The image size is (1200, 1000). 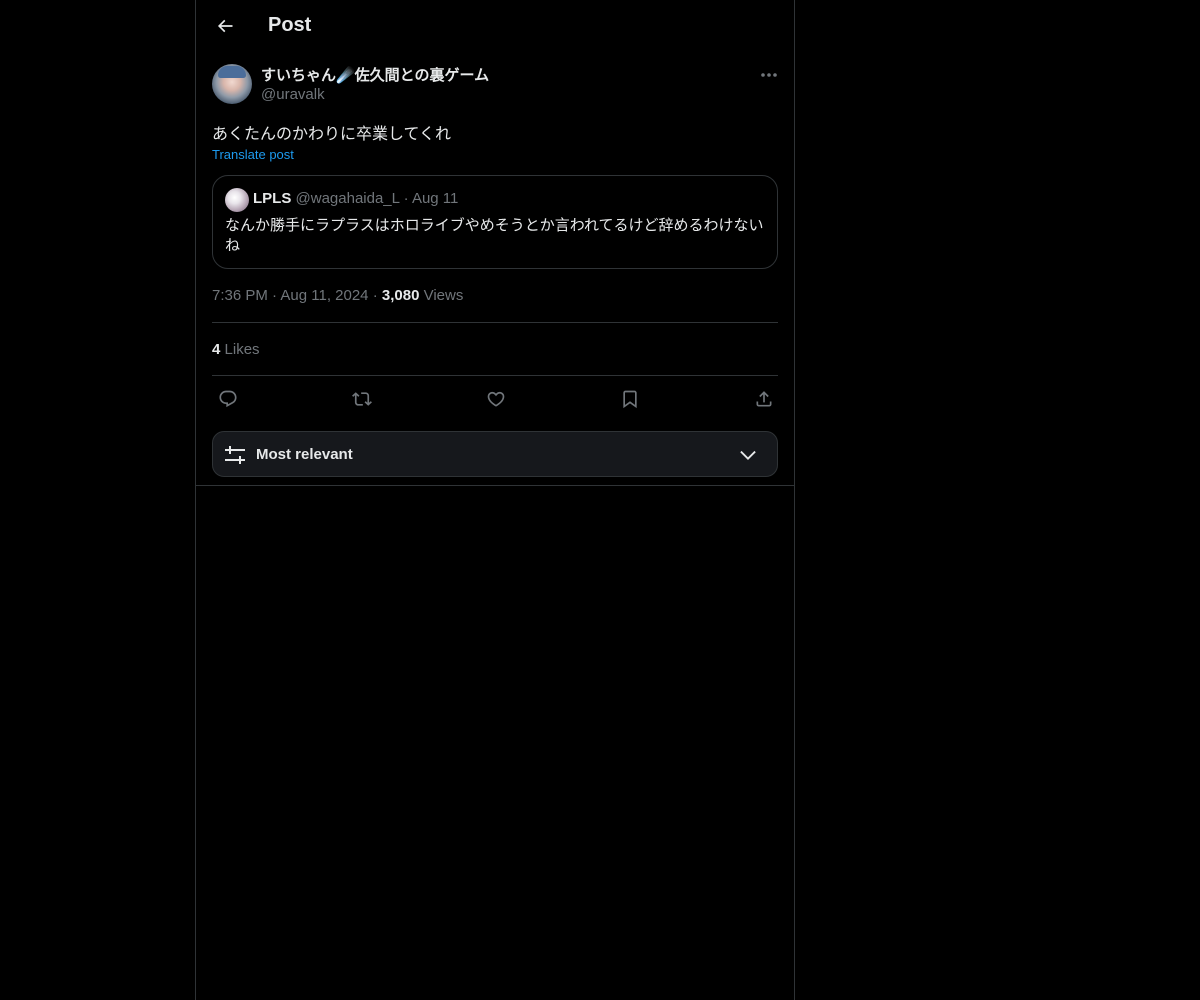 I want to click on reply-icon, so click(x=228, y=399).